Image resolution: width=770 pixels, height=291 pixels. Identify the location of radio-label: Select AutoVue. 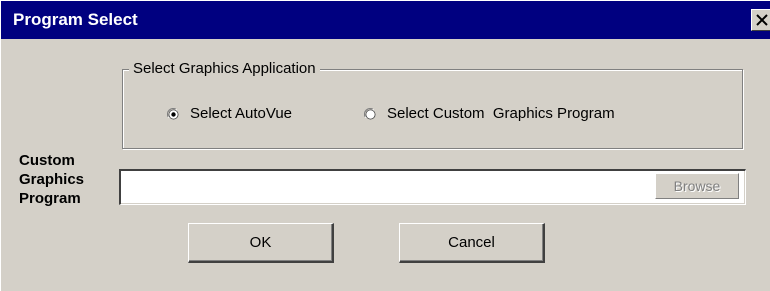
(241, 113).